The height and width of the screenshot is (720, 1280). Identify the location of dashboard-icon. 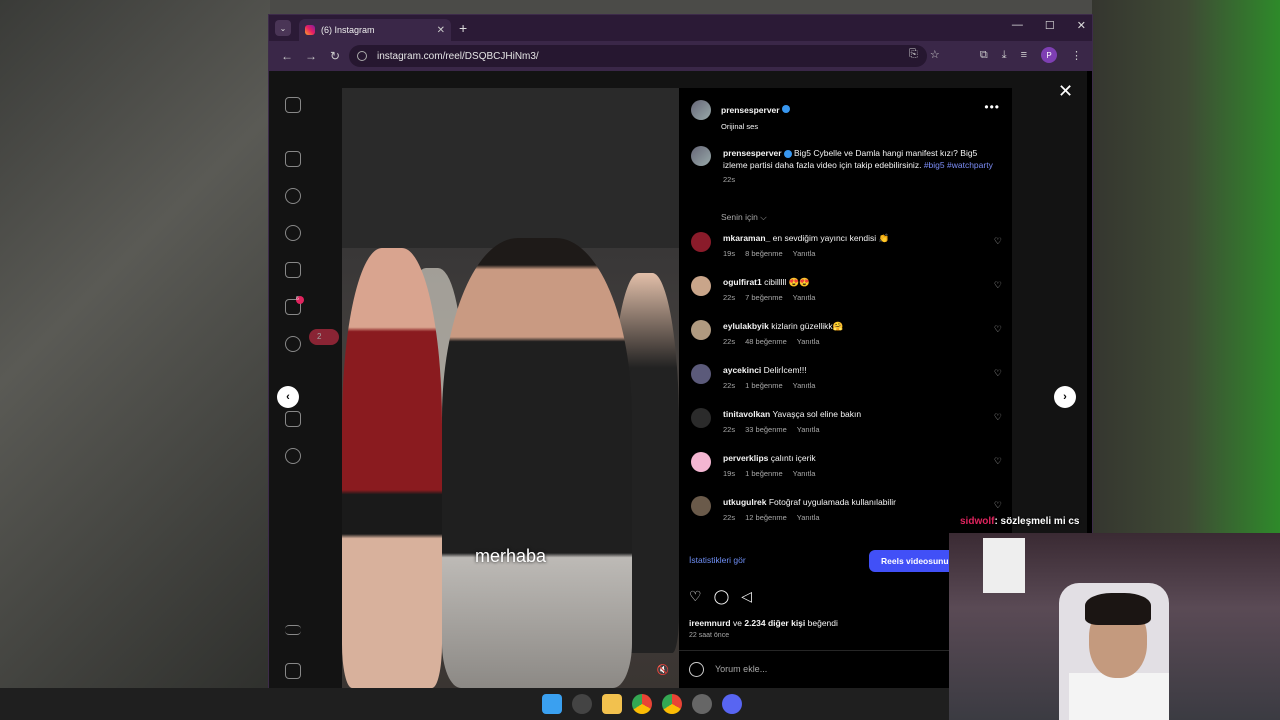
(293, 419).